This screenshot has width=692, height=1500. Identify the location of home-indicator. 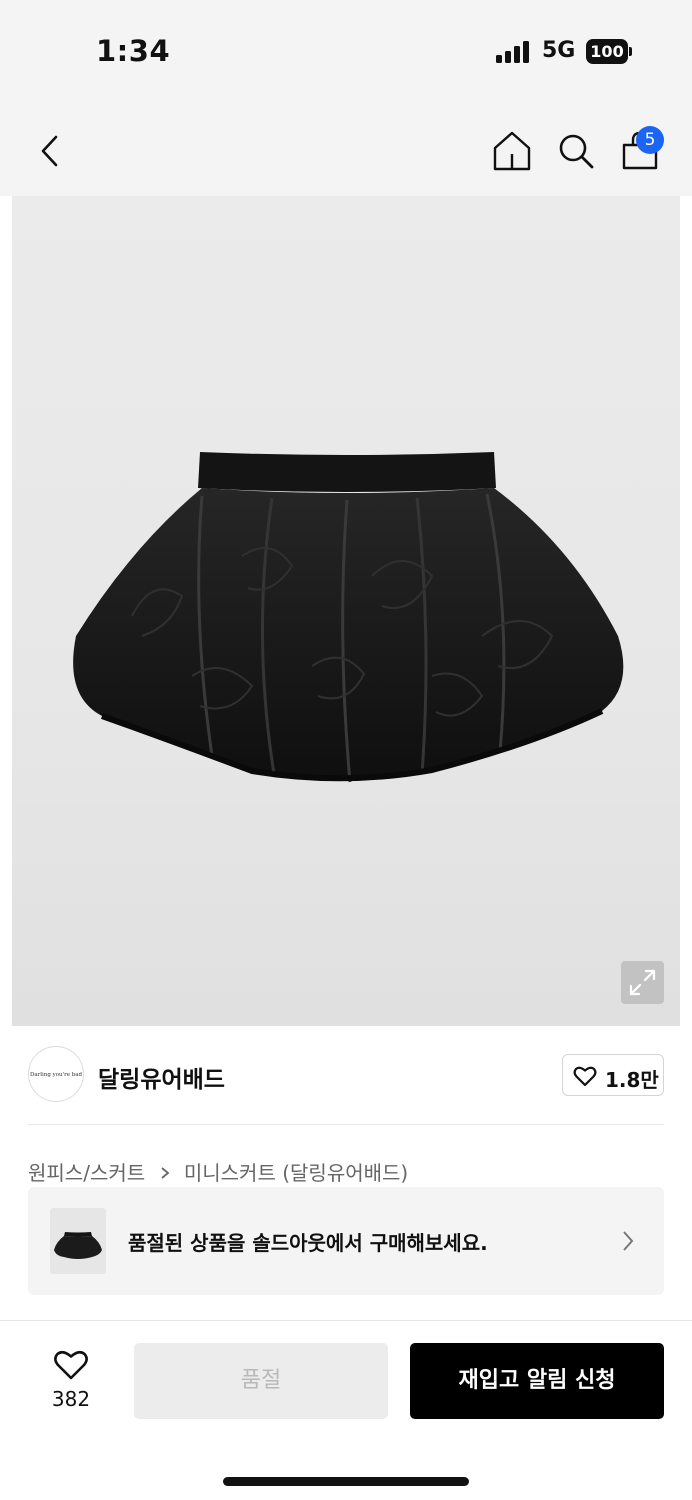
(346, 1481).